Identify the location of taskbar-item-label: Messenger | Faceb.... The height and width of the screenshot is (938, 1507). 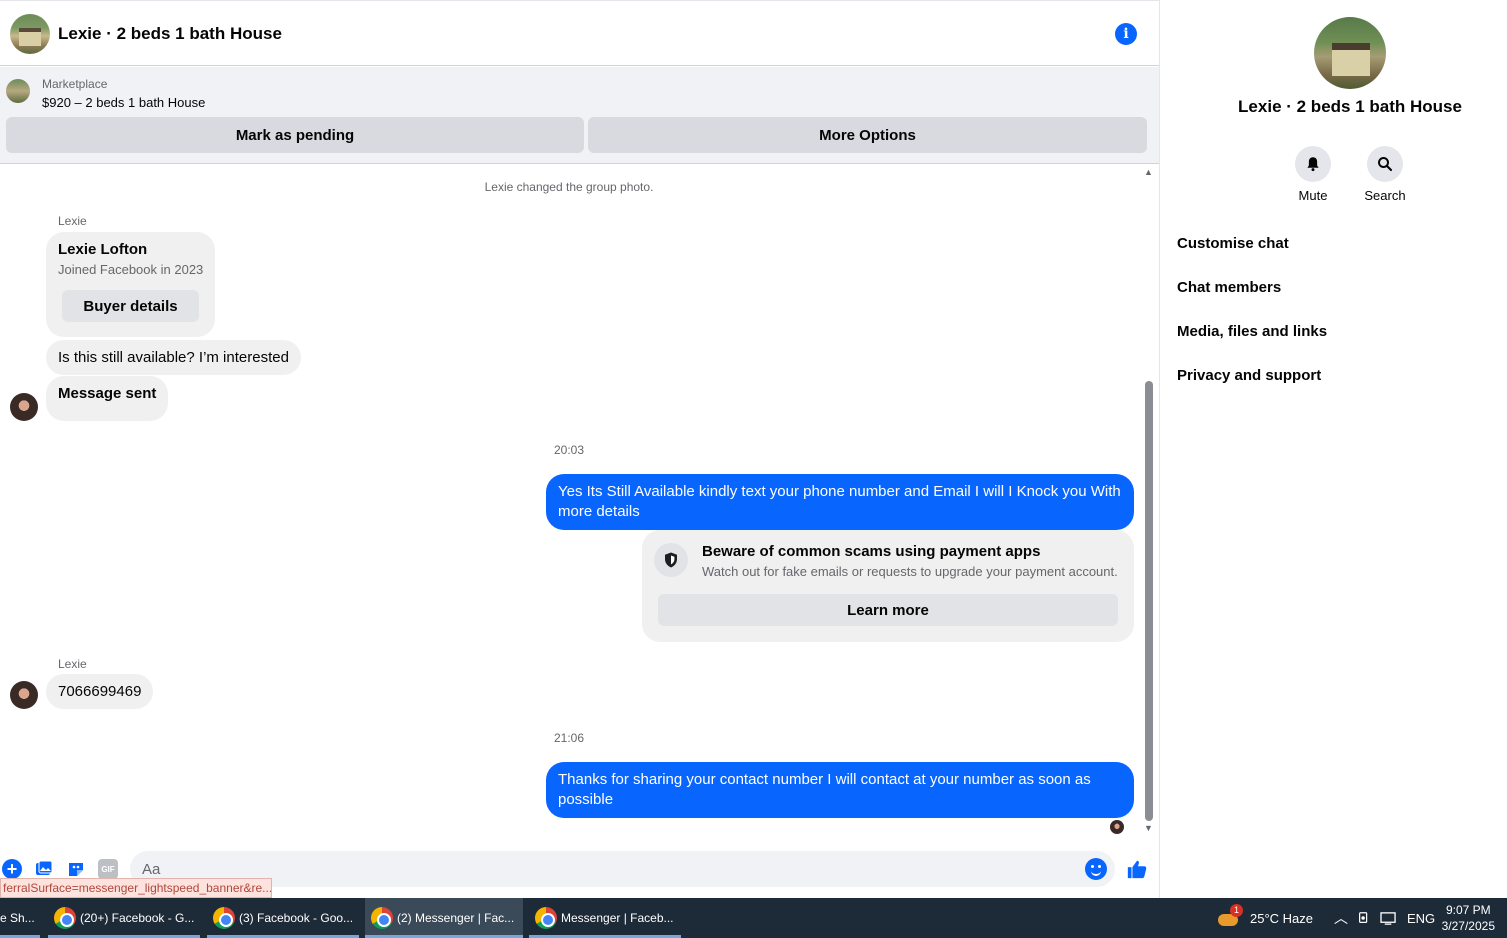
(617, 918).